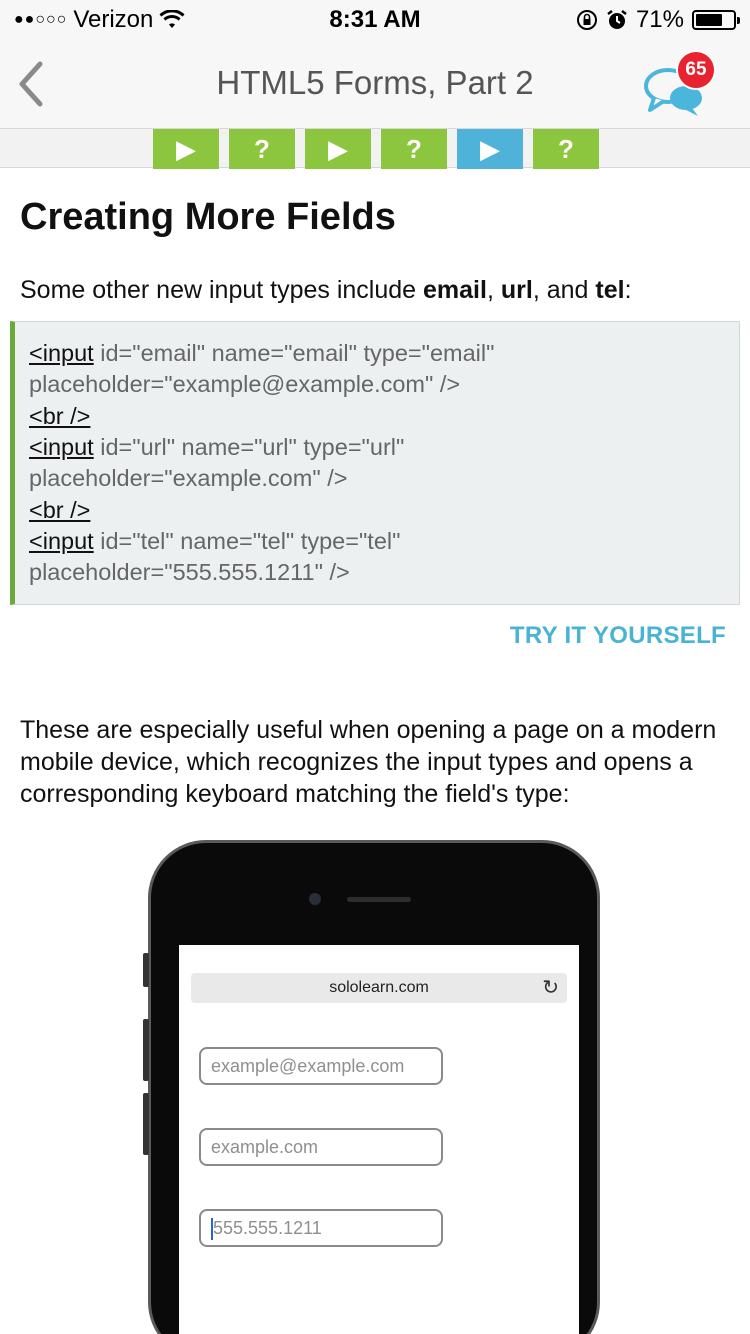 This screenshot has height=1334, width=750. What do you see at coordinates (189, 572) in the screenshot?
I see `code-line: placeholder="555.555.1211" />` at bounding box center [189, 572].